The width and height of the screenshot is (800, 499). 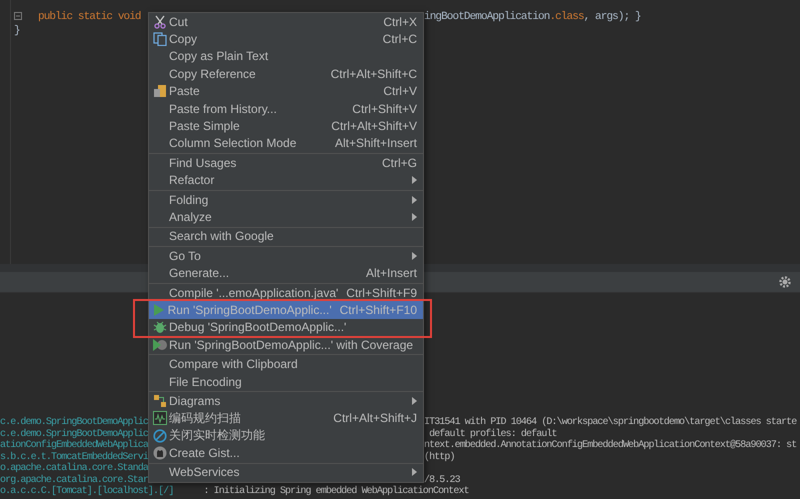 I want to click on menu-item: Diagrams, so click(x=286, y=401).